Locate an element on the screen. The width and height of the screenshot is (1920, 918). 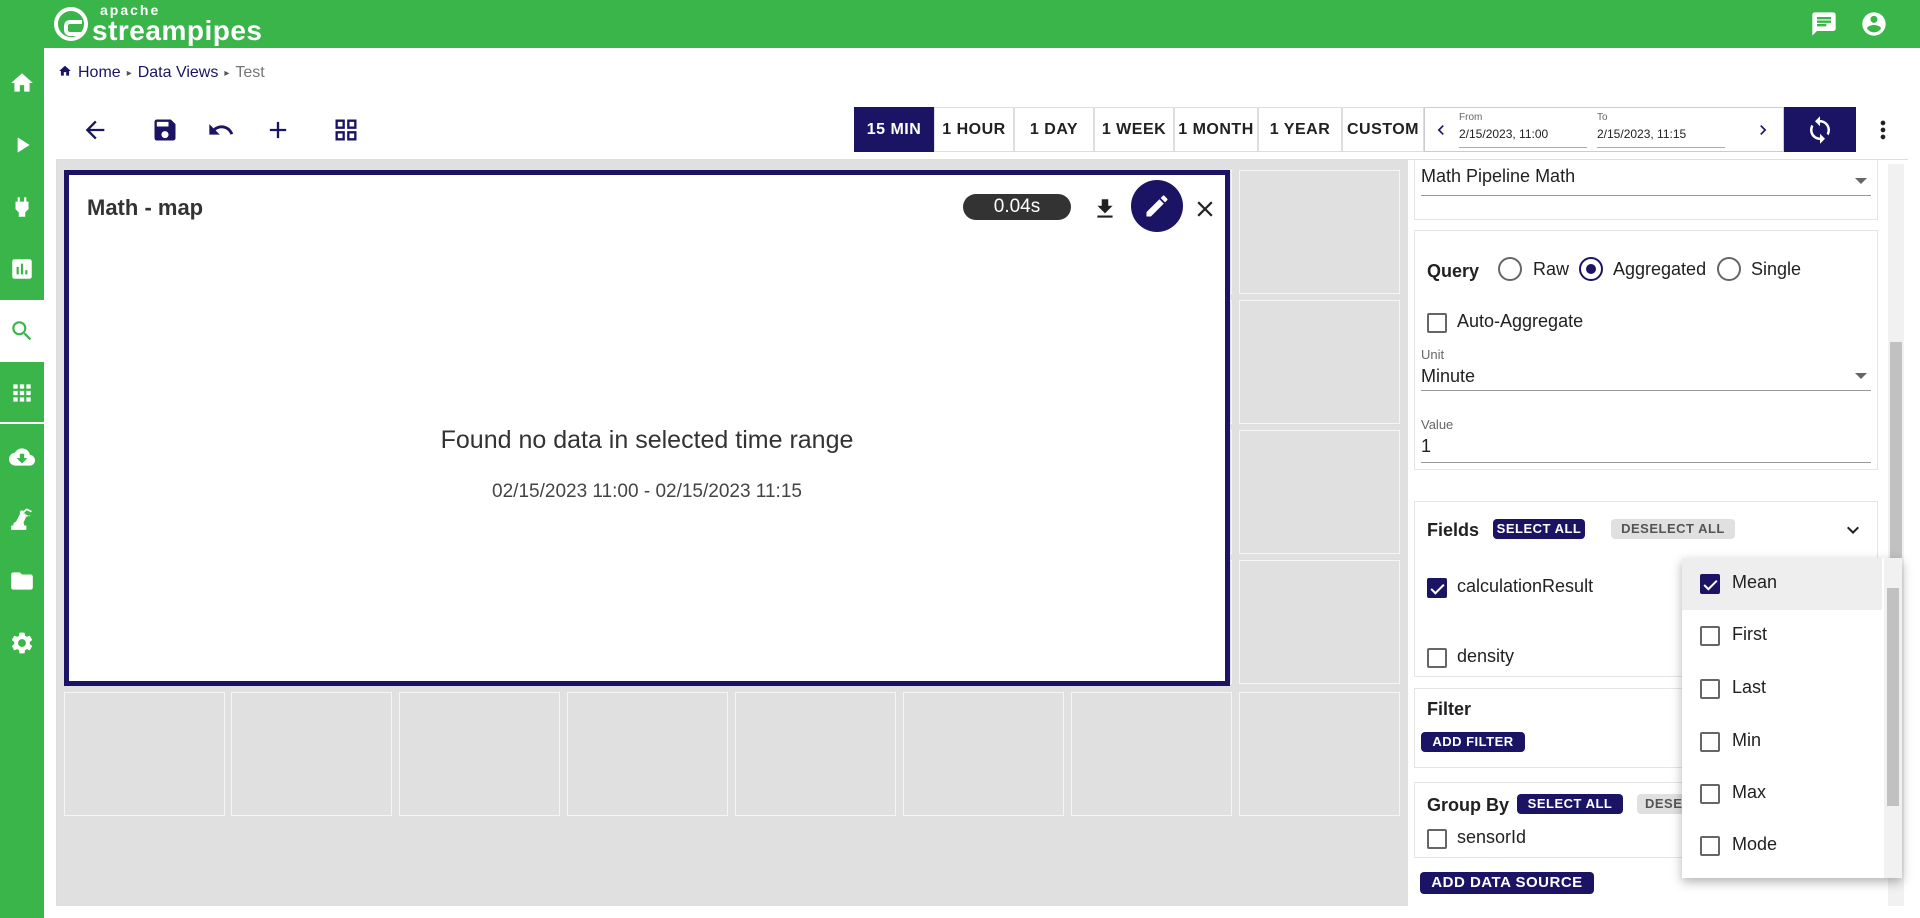
auto-aggregate-checkbox is located at coordinates (1437, 323).